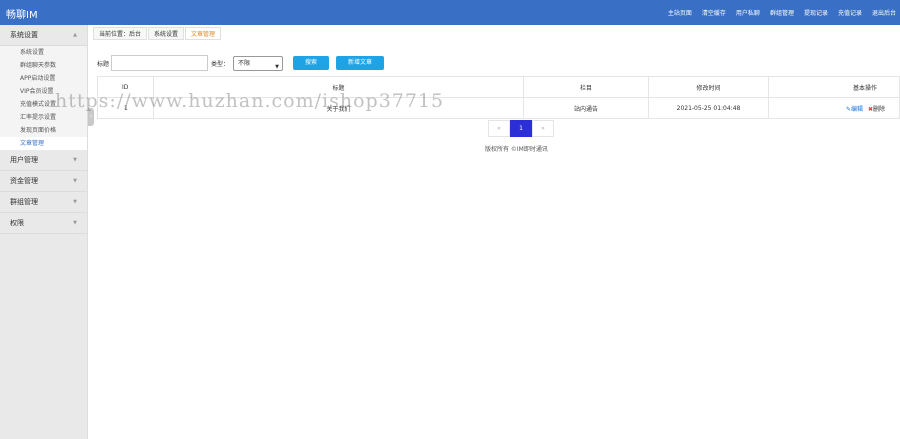  Describe the element at coordinates (360, 63) in the screenshot. I see `add-article-button: 新增文章` at that location.